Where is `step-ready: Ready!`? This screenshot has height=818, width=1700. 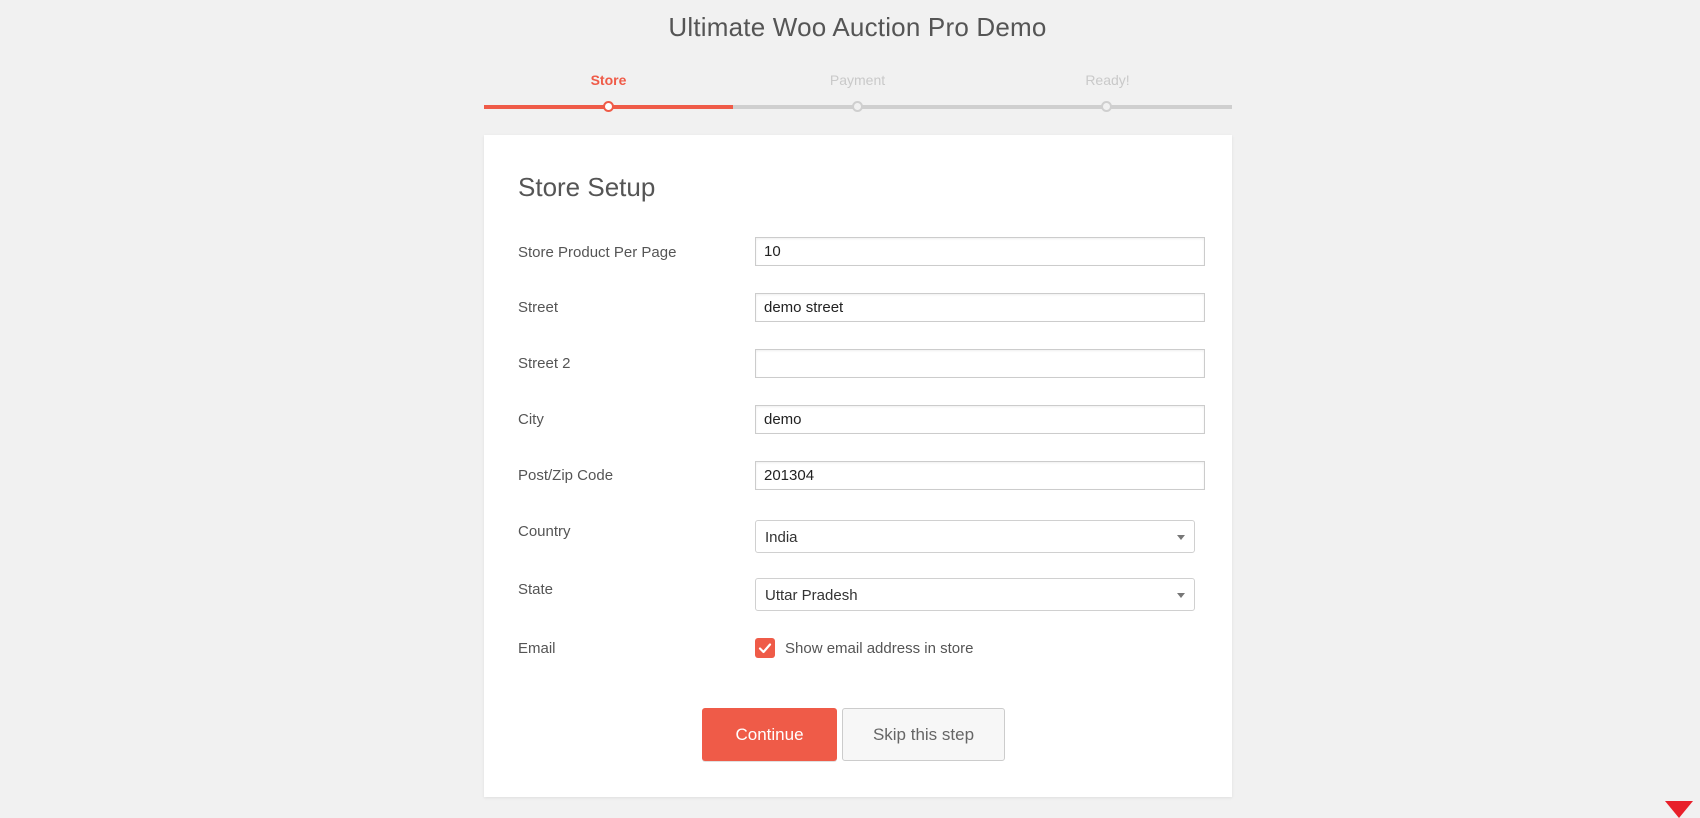 step-ready: Ready! is located at coordinates (1107, 80).